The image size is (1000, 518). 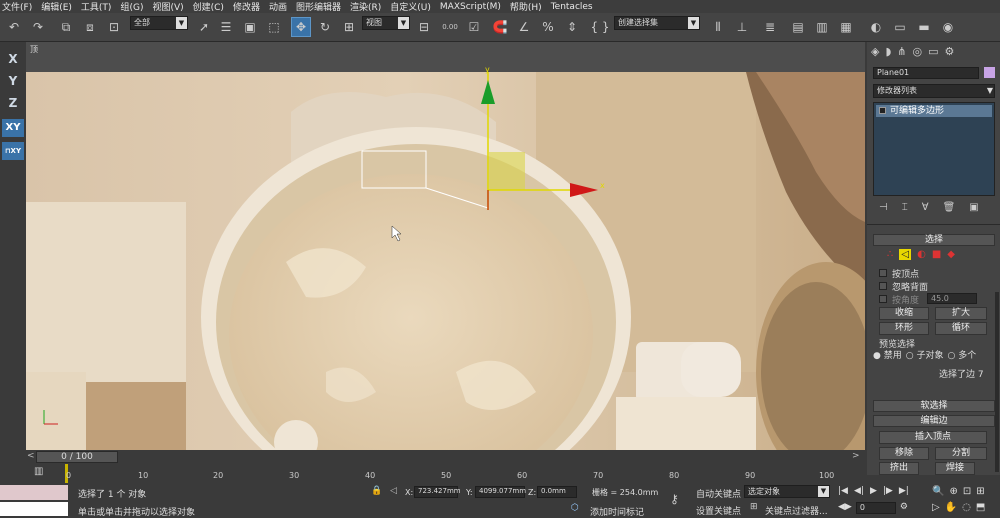 I want to click on prev-frame-icon: ◀|, so click(x=859, y=491).